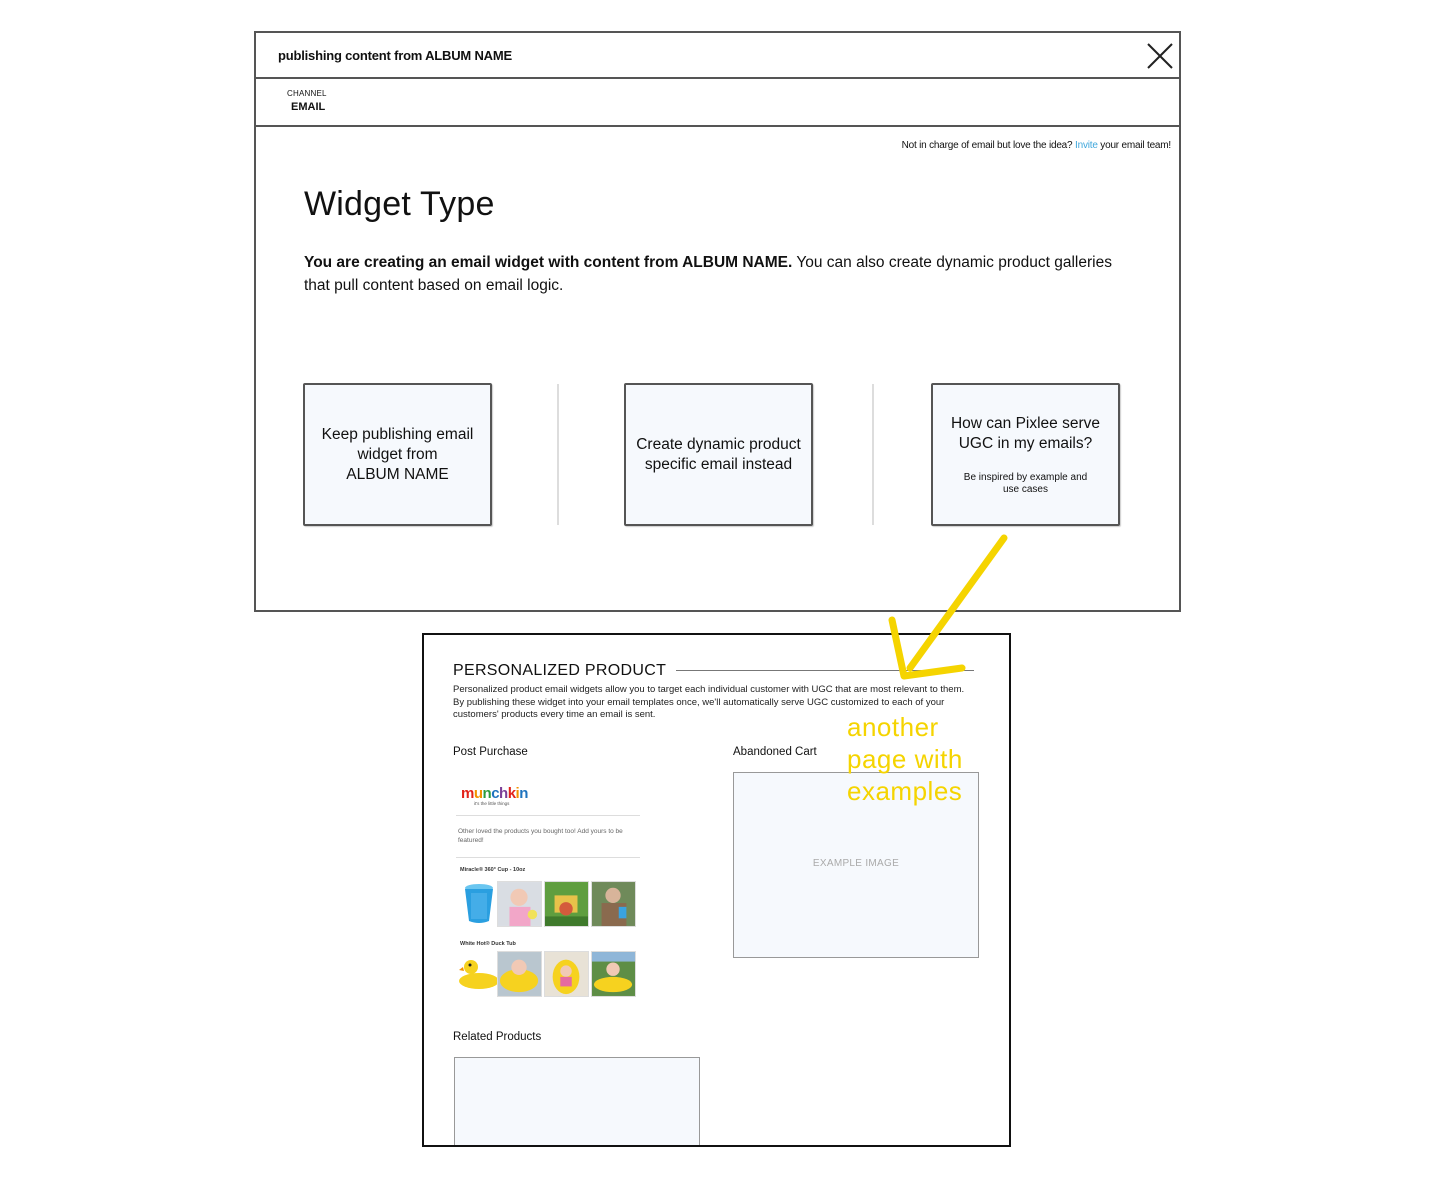 This screenshot has height=1183, width=1436. I want to click on card-line: Create dynamic product, so click(718, 444).